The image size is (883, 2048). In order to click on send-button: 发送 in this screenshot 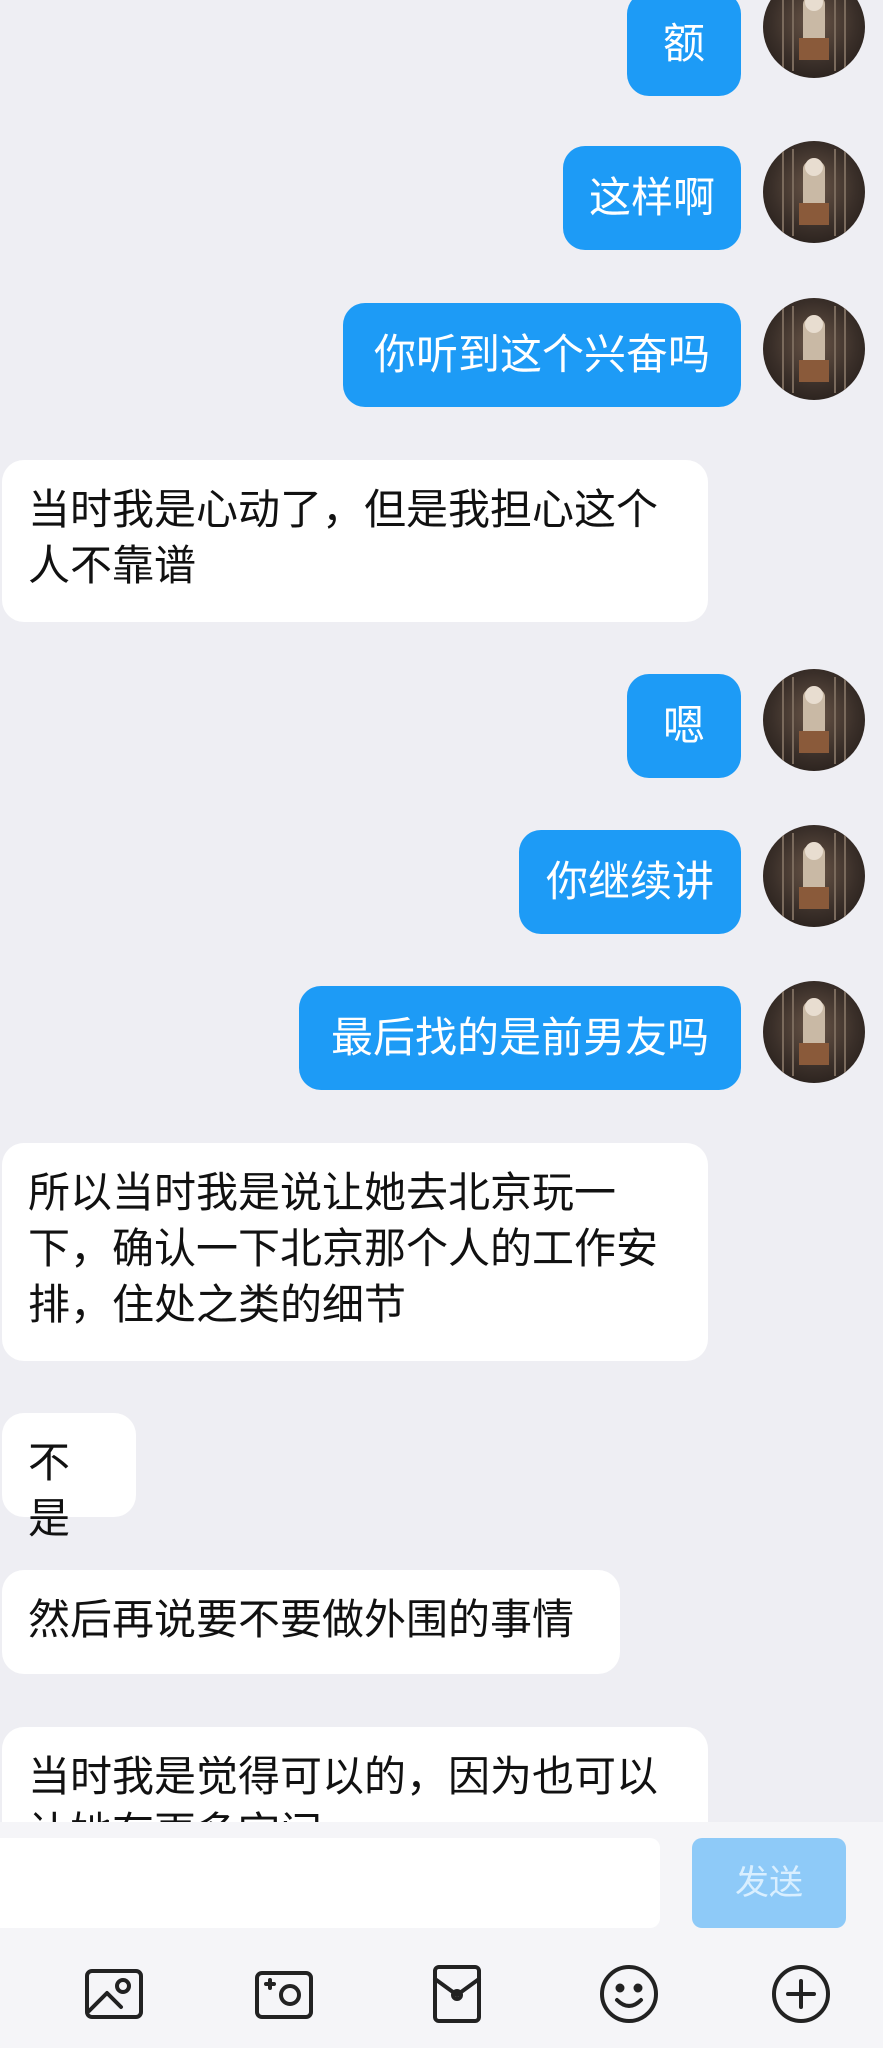, I will do `click(769, 1883)`.